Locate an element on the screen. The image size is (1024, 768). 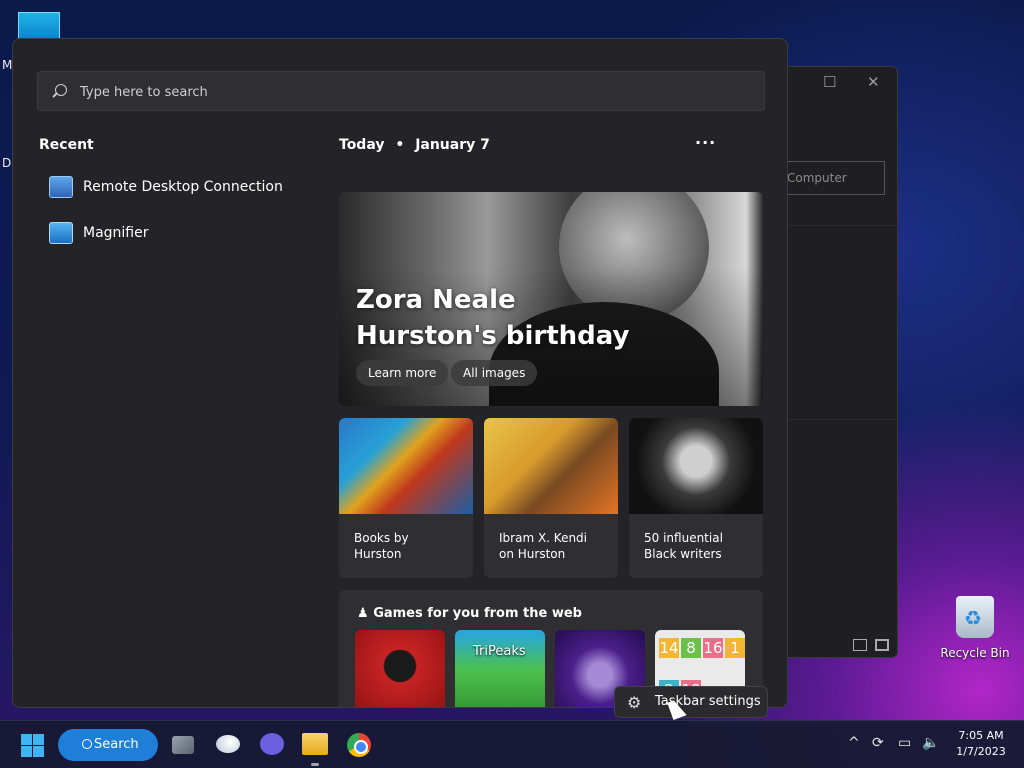
clock-date: 1/7/2023 is located at coordinates (981, 751).